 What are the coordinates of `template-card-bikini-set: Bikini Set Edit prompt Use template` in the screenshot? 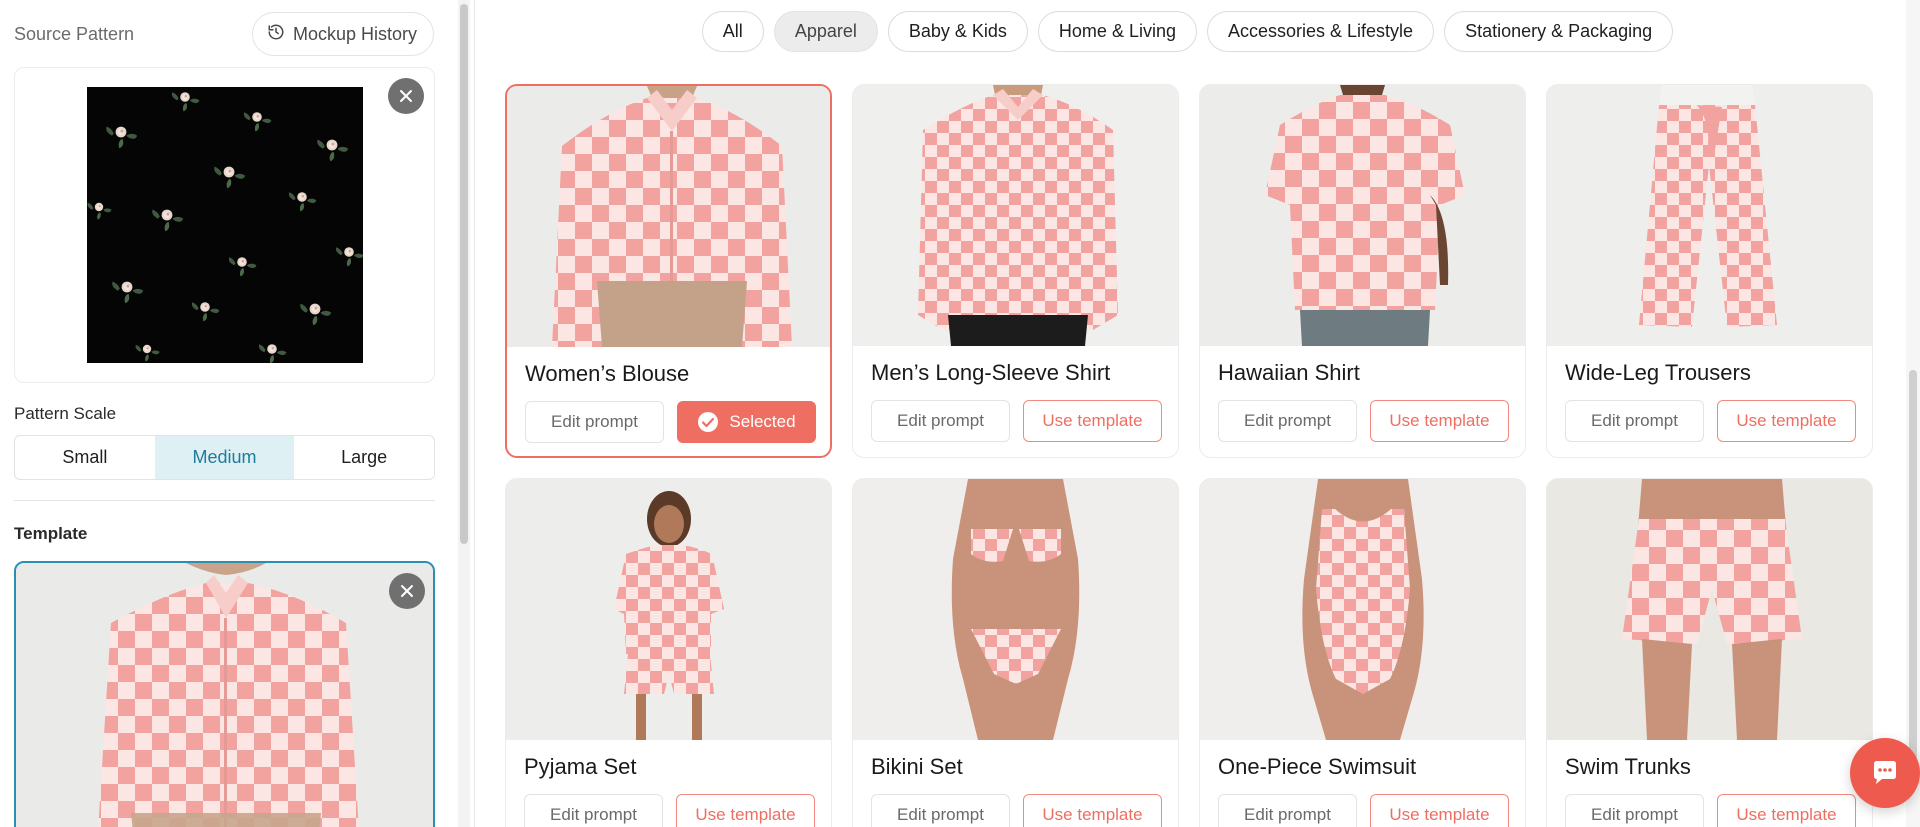 It's located at (1015, 652).